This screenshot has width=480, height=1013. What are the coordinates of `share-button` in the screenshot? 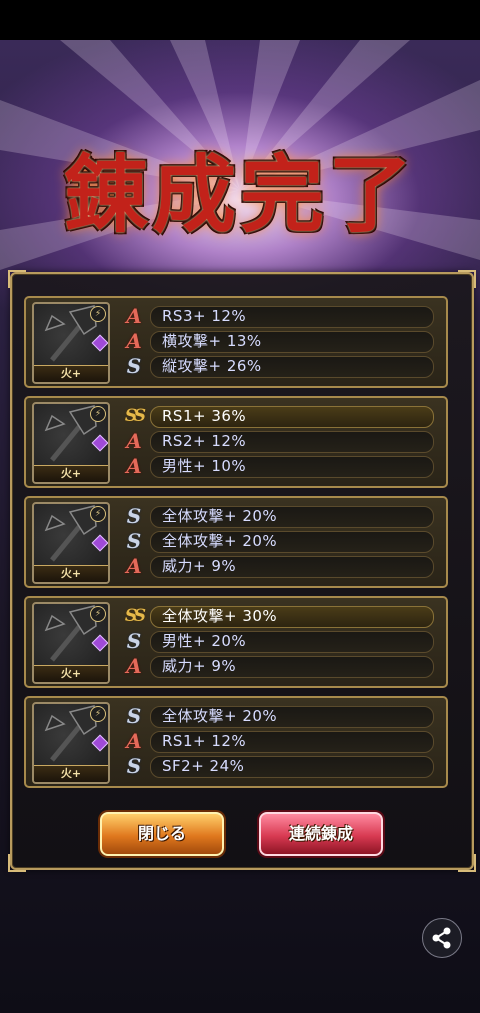 It's located at (442, 938).